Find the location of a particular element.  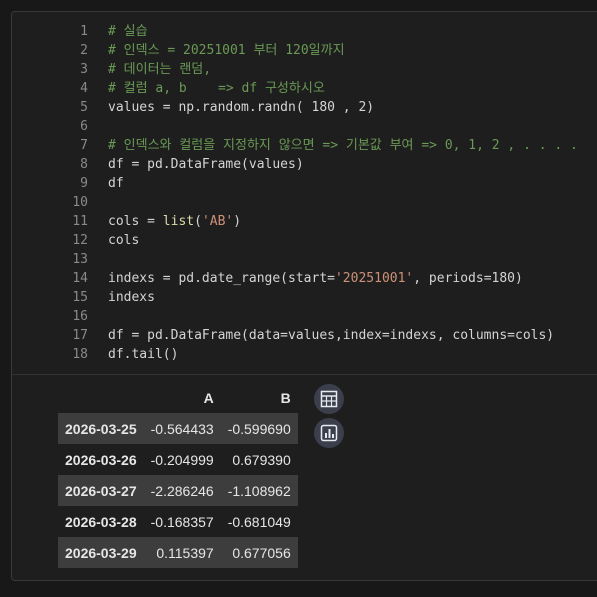

line-number: 14 is located at coordinates (80, 278).